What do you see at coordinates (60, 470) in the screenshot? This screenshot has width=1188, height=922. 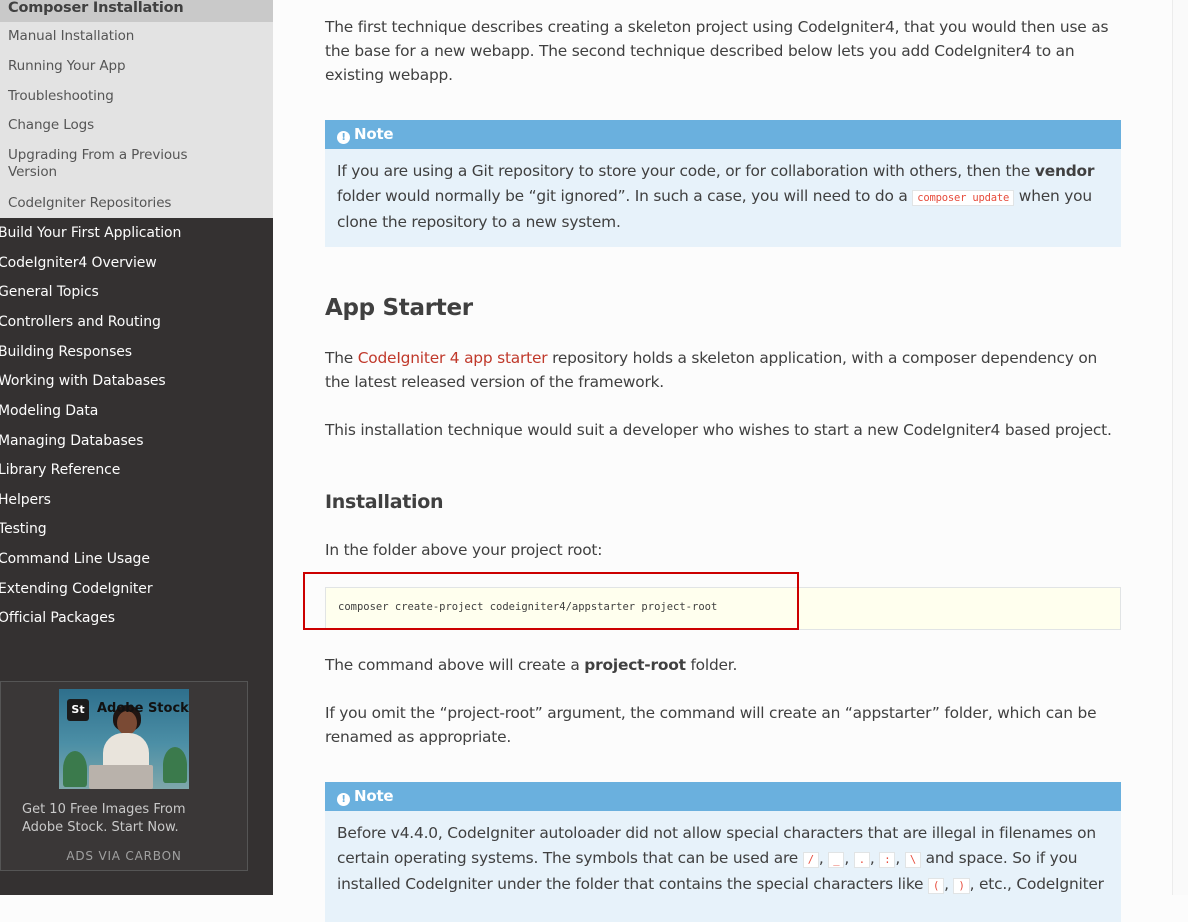 I see `sidebar-item-library-reference: Library Reference` at bounding box center [60, 470].